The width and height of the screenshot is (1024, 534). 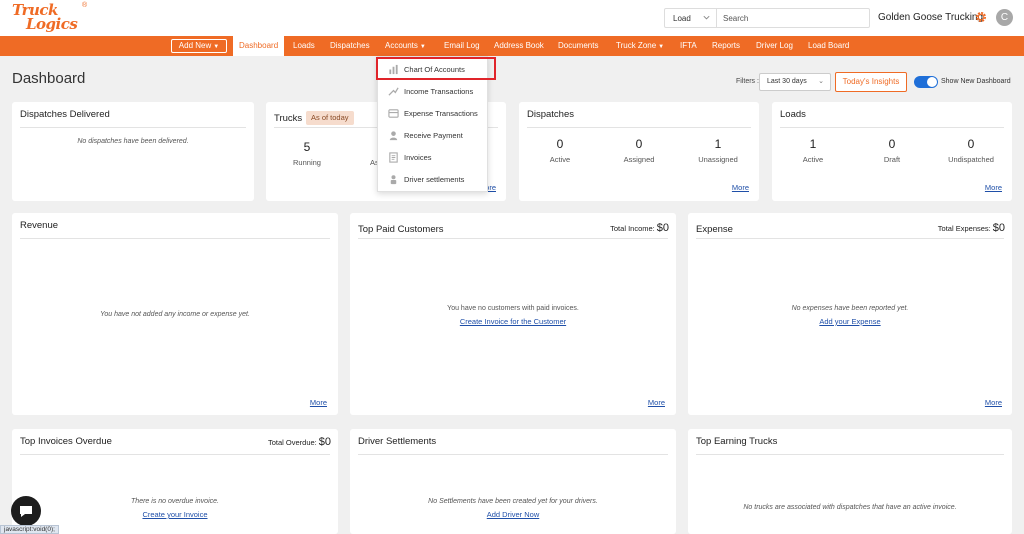 What do you see at coordinates (632, 228) in the screenshot?
I see `total-label: Total Income:` at bounding box center [632, 228].